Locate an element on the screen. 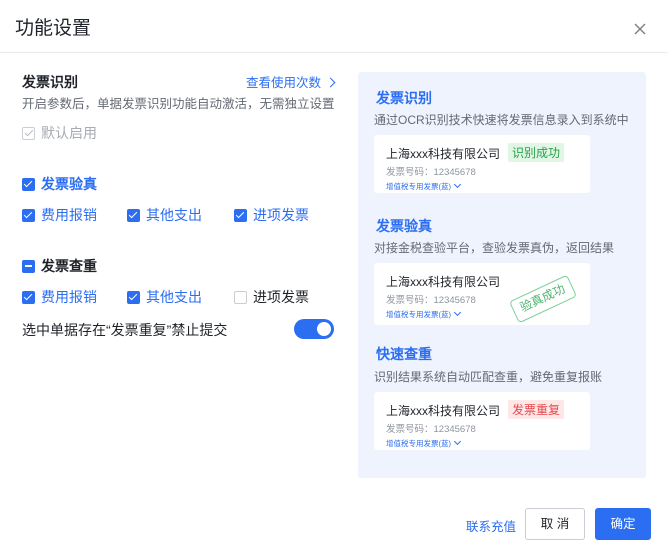  default-enabled-checkbox: 默认启用 is located at coordinates (59, 133).